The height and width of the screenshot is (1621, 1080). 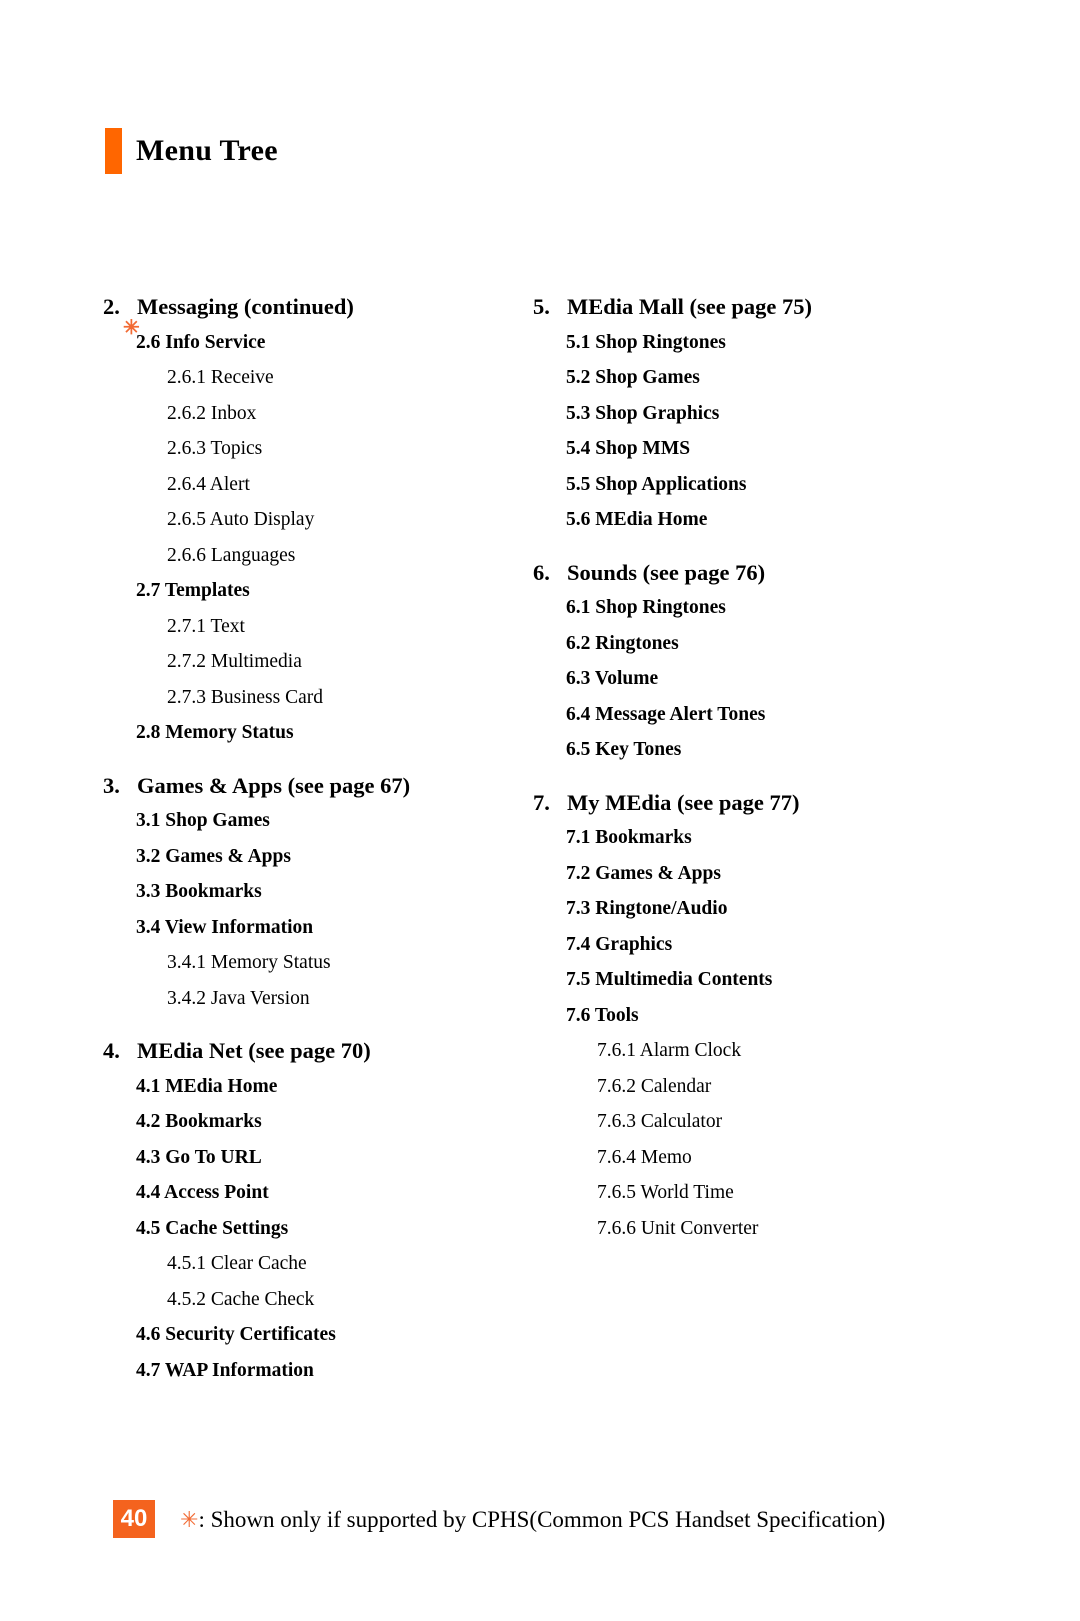 What do you see at coordinates (666, 572) in the screenshot?
I see `section-label: Sounds (see page 76)` at bounding box center [666, 572].